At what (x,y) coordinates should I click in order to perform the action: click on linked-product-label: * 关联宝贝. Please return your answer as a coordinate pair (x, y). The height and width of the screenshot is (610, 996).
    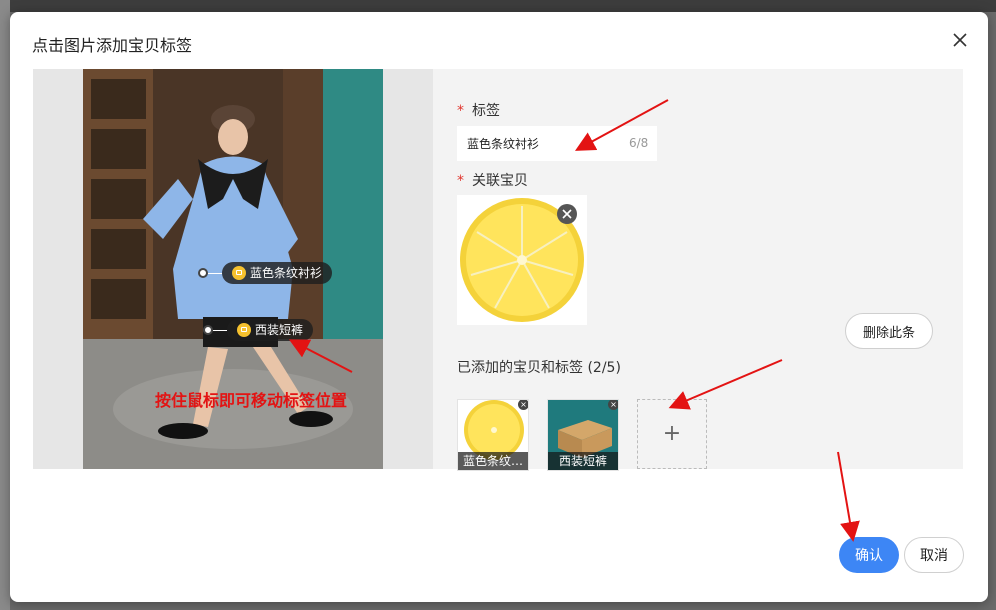
    Looking at the image, I should click on (492, 181).